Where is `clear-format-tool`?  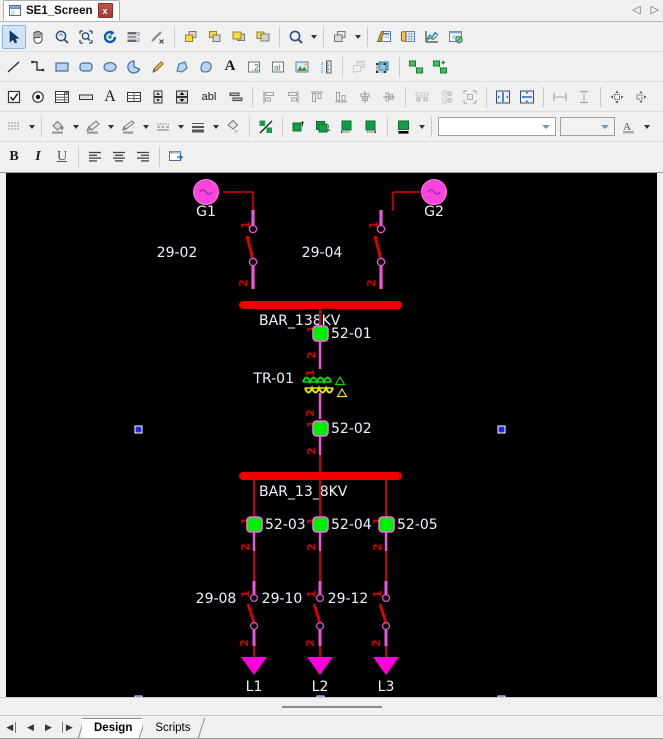 clear-format-tool is located at coordinates (158, 37).